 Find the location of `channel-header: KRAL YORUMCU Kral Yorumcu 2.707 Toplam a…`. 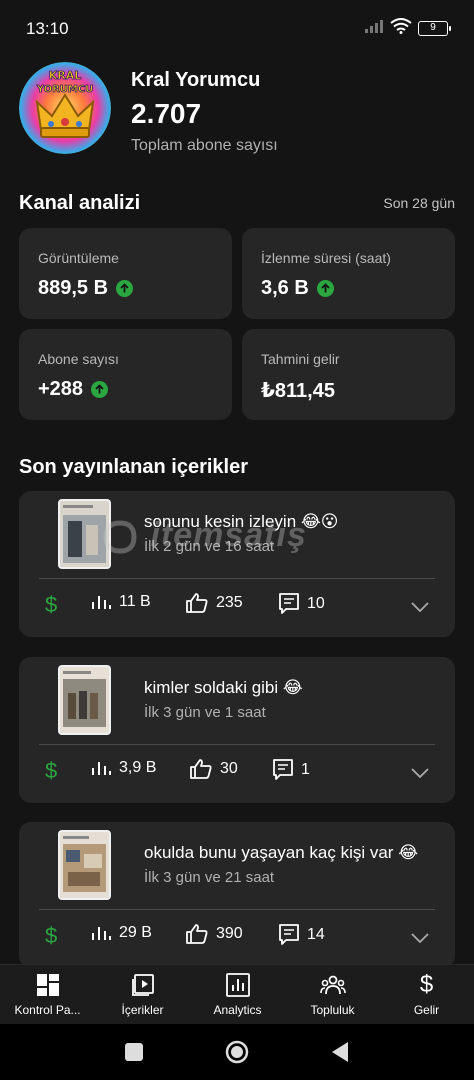

channel-header: KRAL YORUMCU Kral Yorumcu 2.707 Toplam a… is located at coordinates (239, 110).